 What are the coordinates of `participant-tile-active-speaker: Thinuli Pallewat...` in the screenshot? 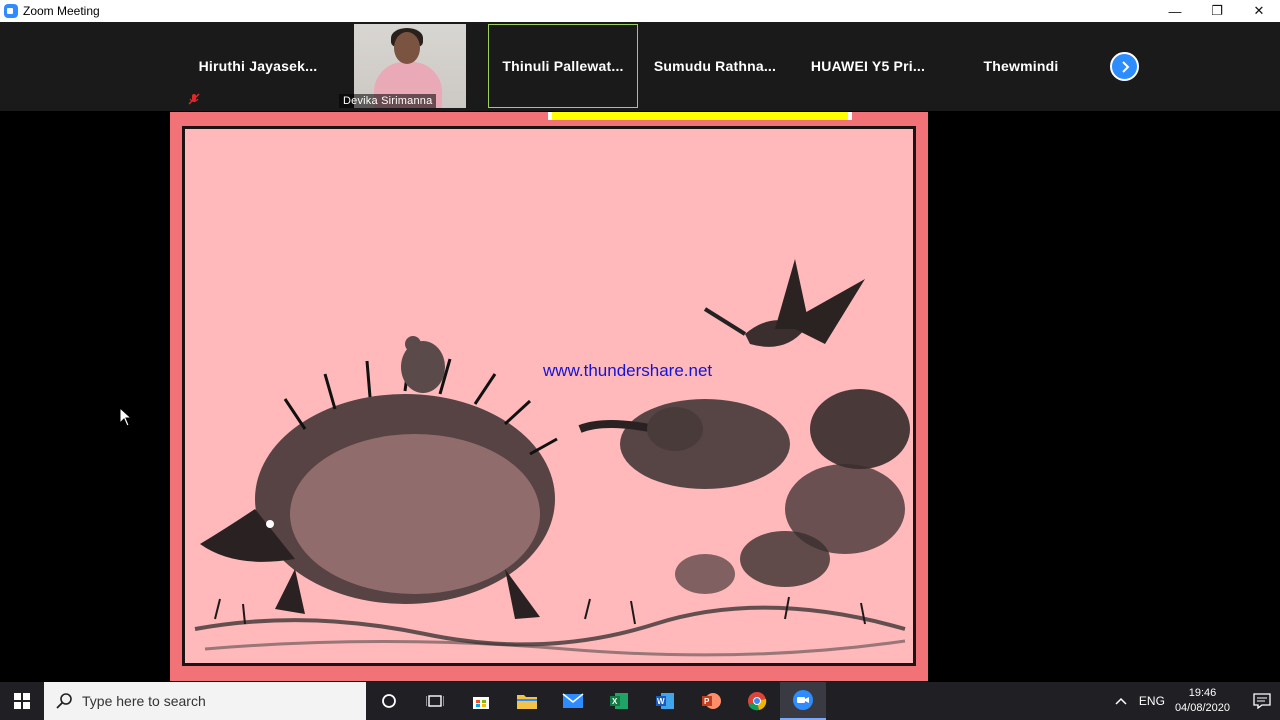 It's located at (573, 66).